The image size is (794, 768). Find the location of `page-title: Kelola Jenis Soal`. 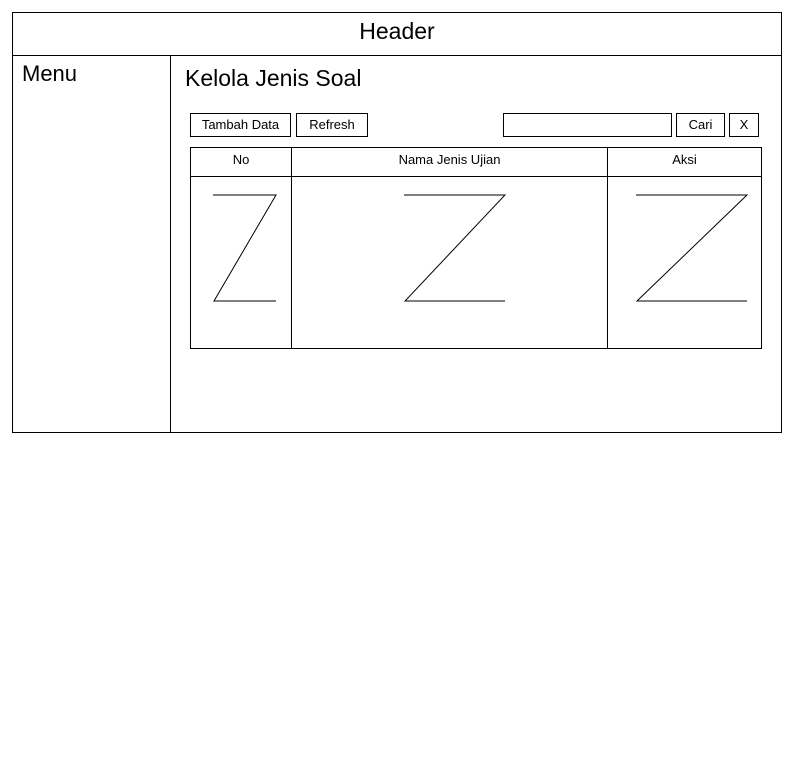

page-title: Kelola Jenis Soal is located at coordinates (273, 78).